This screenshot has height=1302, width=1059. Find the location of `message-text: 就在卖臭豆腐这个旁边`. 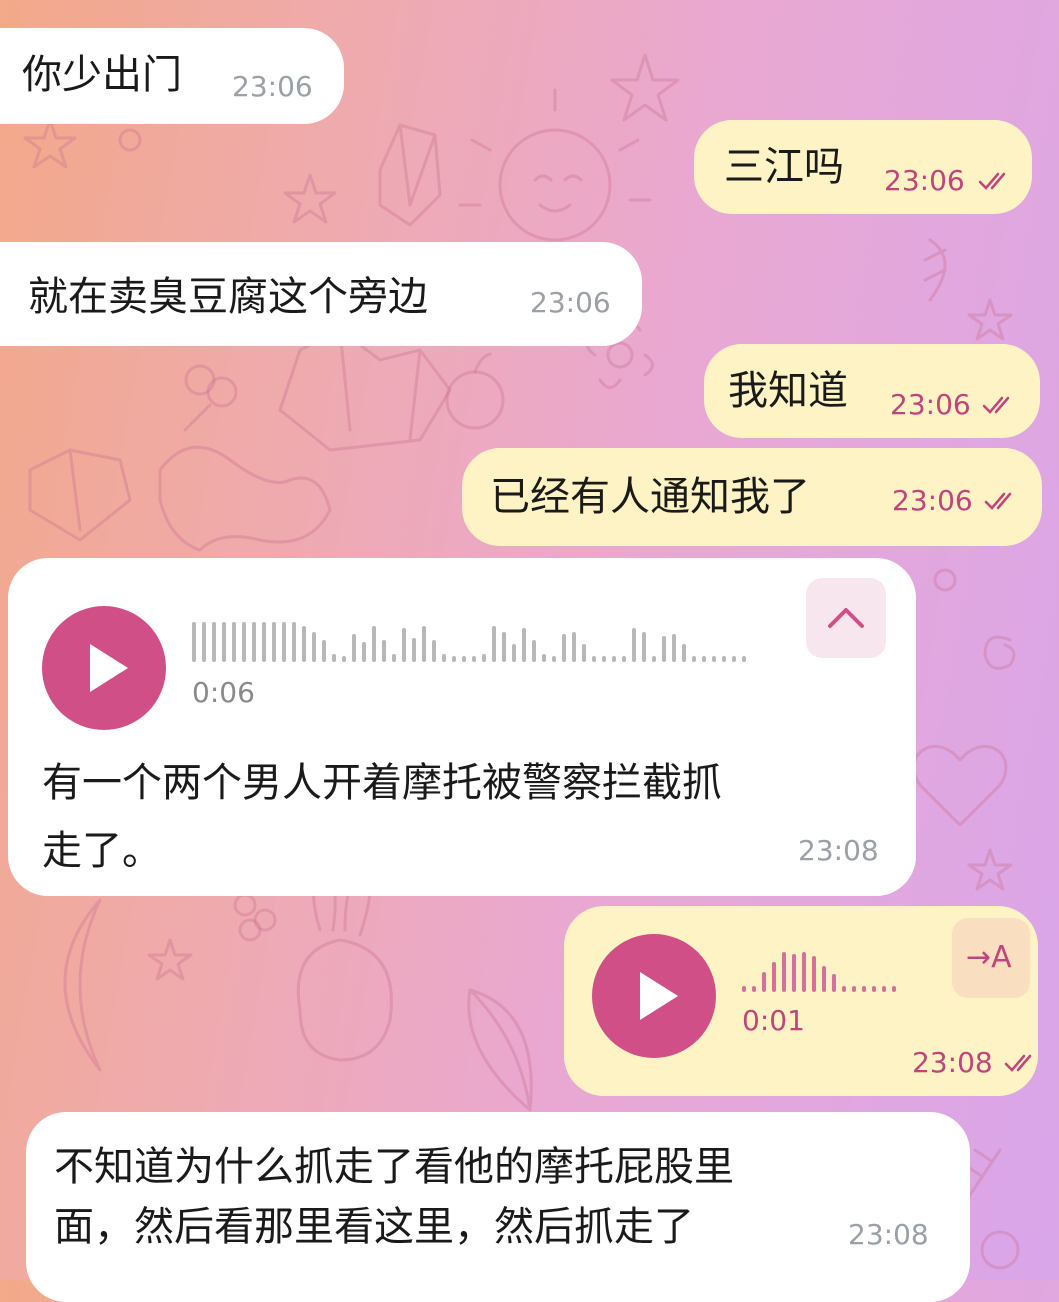

message-text: 就在卖臭豆腐这个旁边 is located at coordinates (228, 297).